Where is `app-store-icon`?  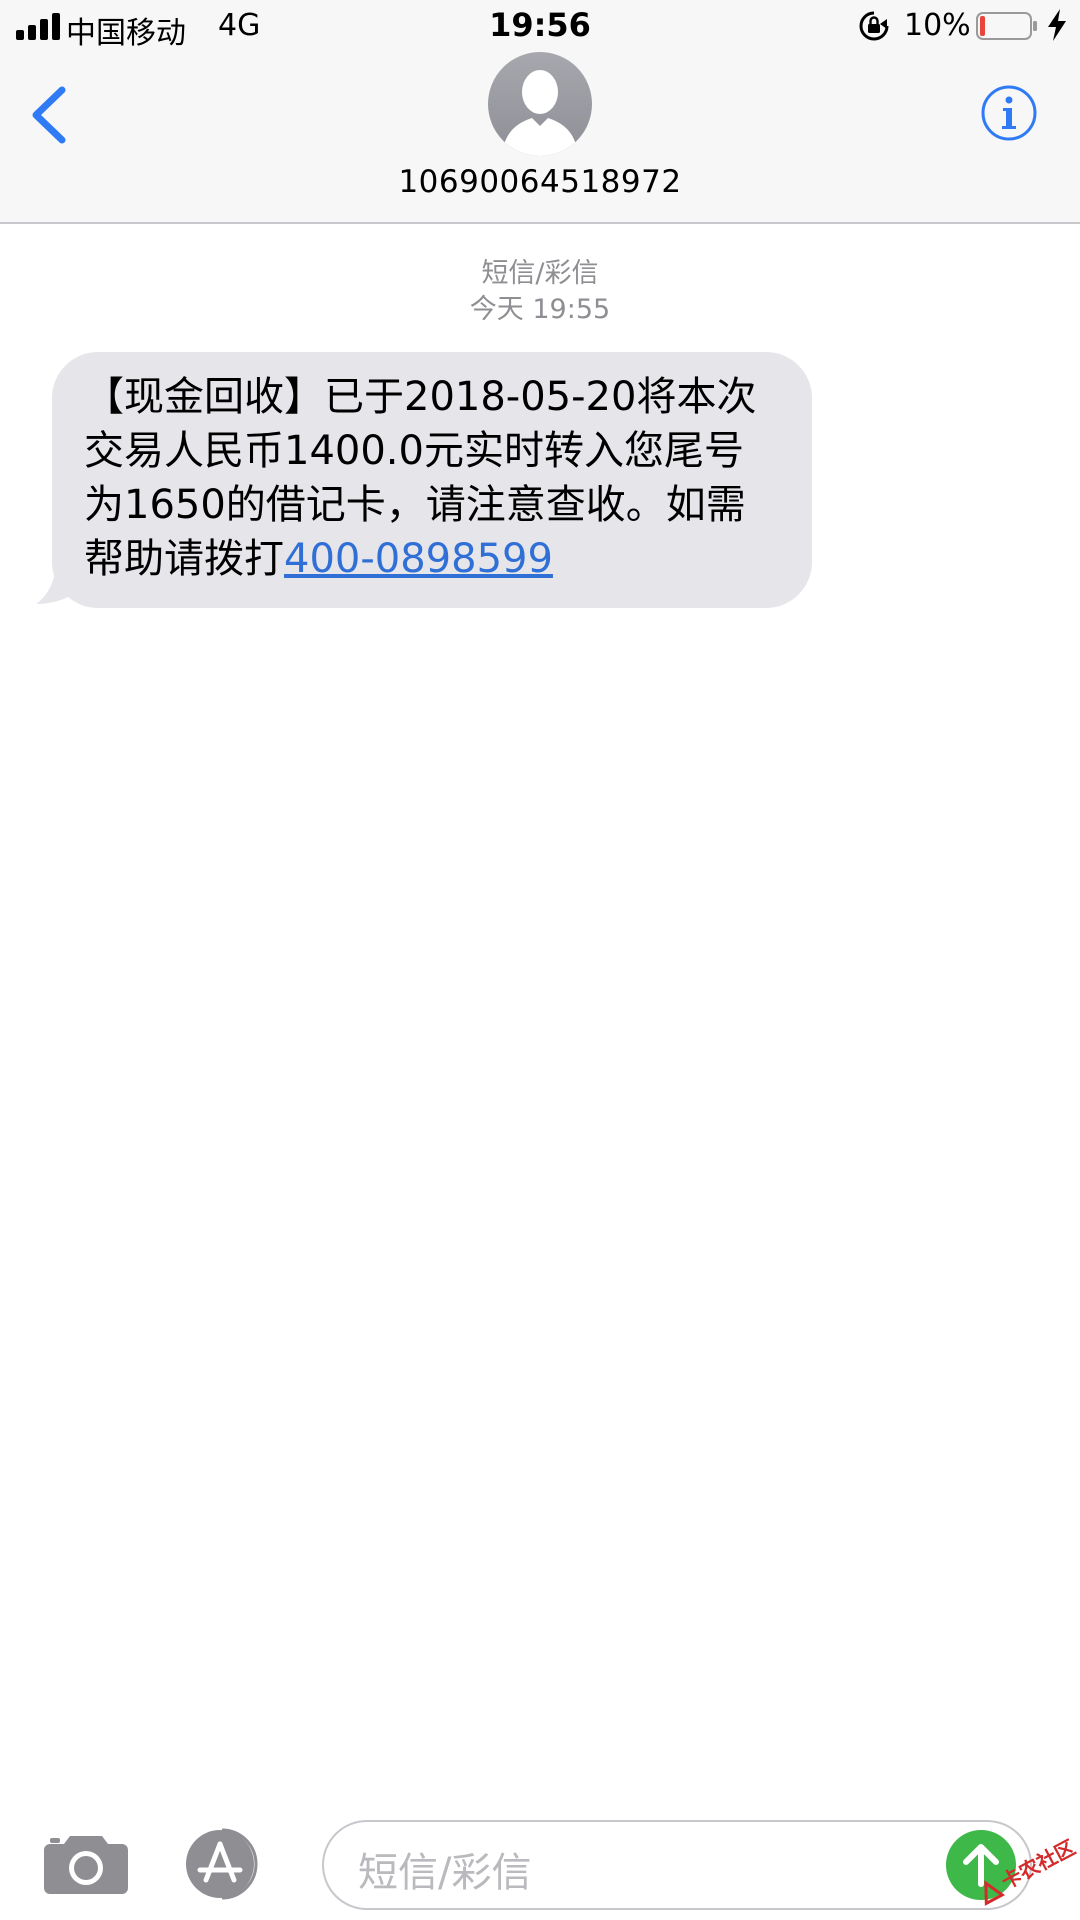
app-store-icon is located at coordinates (230, 1864).